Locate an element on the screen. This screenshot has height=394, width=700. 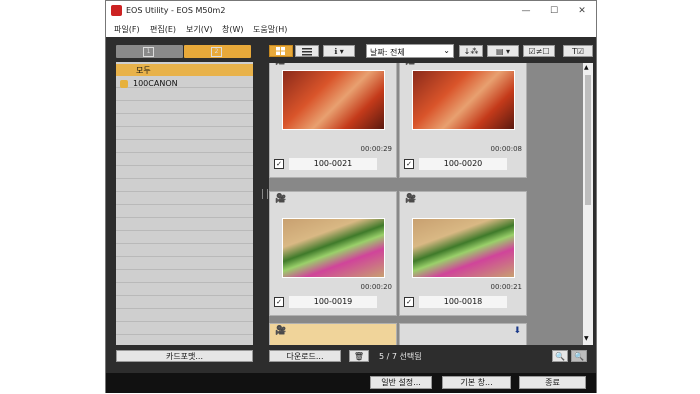
slot-2-icon: 2 is located at coordinates (216, 52).